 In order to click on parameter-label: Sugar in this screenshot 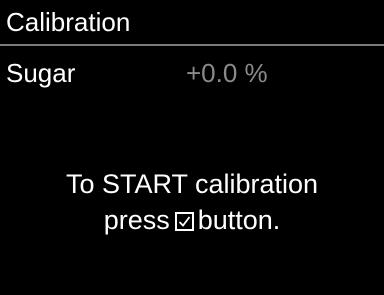, I will do `click(41, 73)`.